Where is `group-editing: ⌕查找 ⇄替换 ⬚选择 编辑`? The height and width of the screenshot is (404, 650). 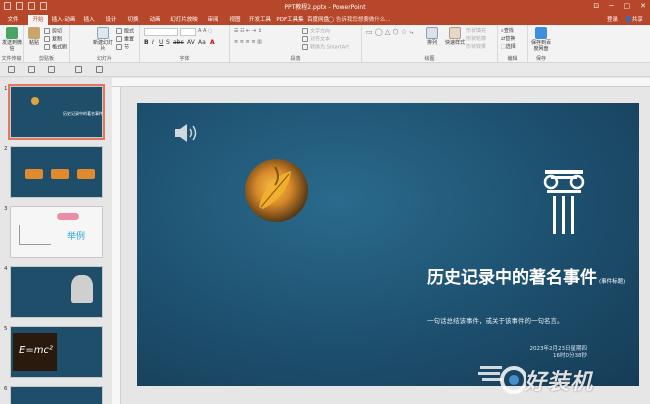
group-editing: ⌕查找 ⇄替换 ⬚选择 编辑 is located at coordinates (513, 44).